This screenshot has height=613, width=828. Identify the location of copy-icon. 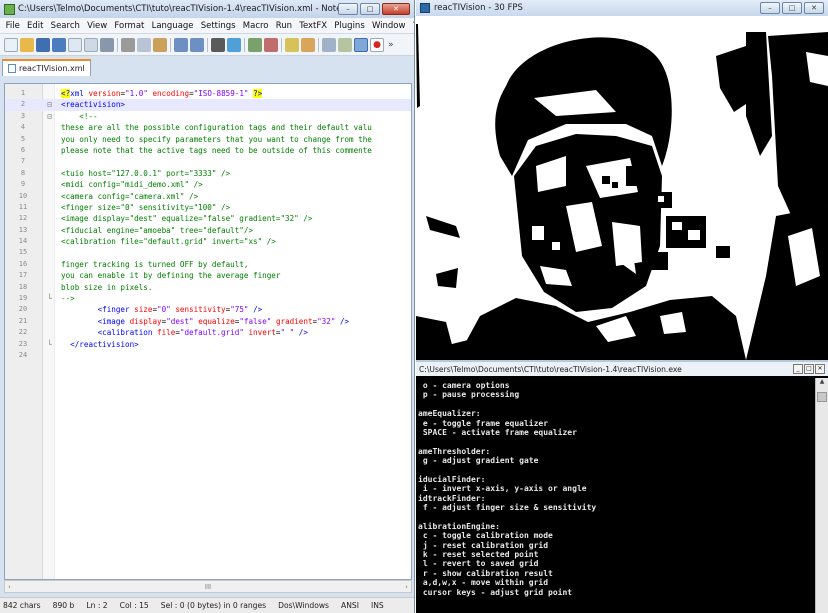
(144, 44).